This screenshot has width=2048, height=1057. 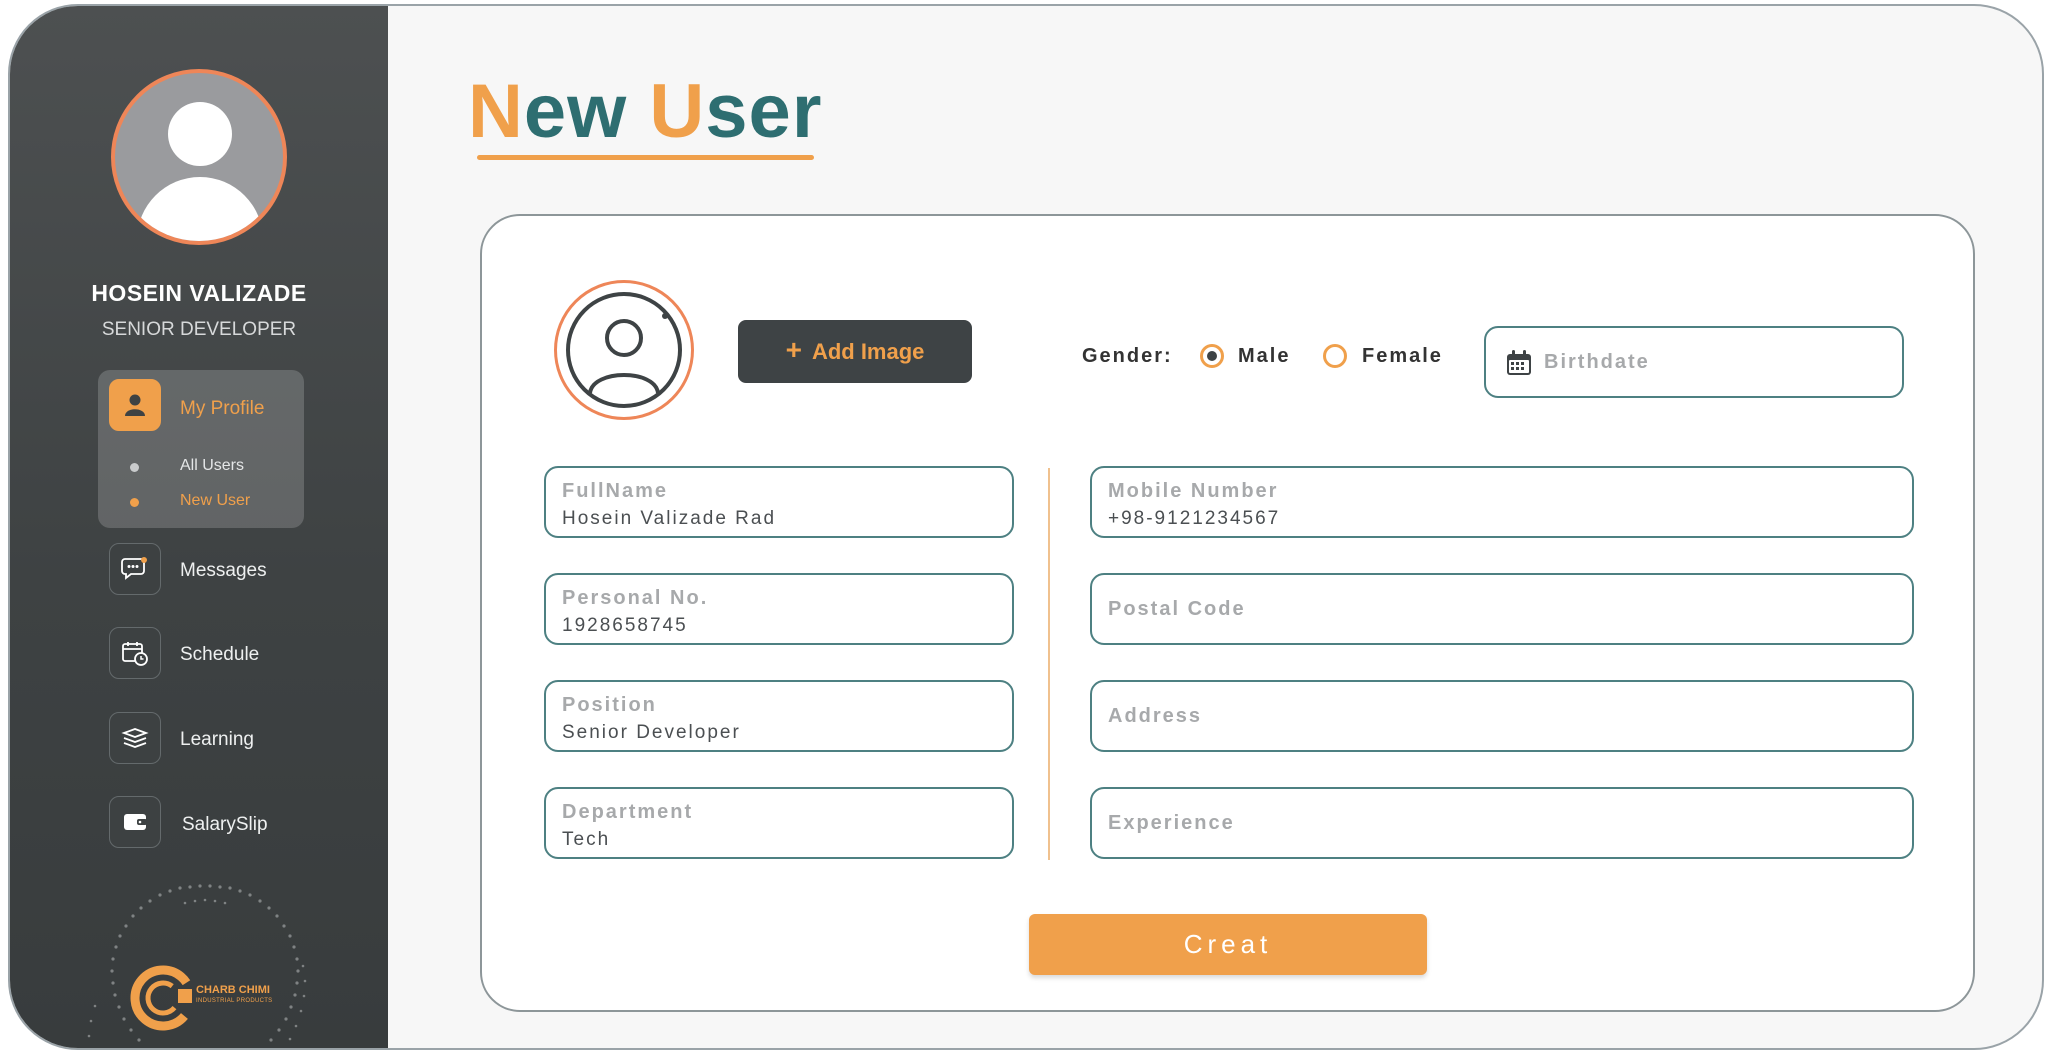 I want to click on fullname-value: Hosein Valizade Rad, so click(x=669, y=518).